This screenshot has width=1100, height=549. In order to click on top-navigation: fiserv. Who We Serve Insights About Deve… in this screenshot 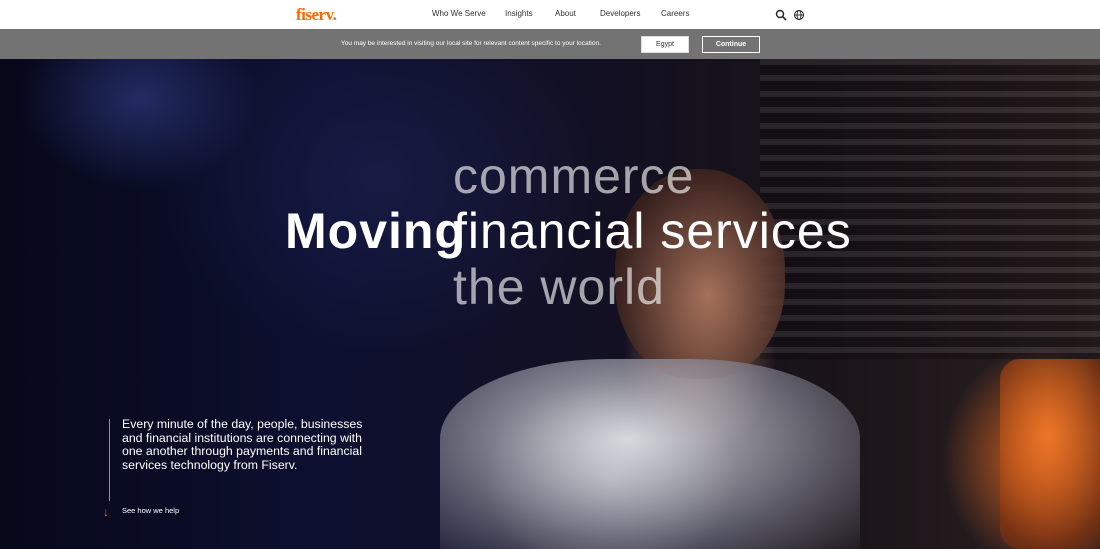, I will do `click(550, 14)`.